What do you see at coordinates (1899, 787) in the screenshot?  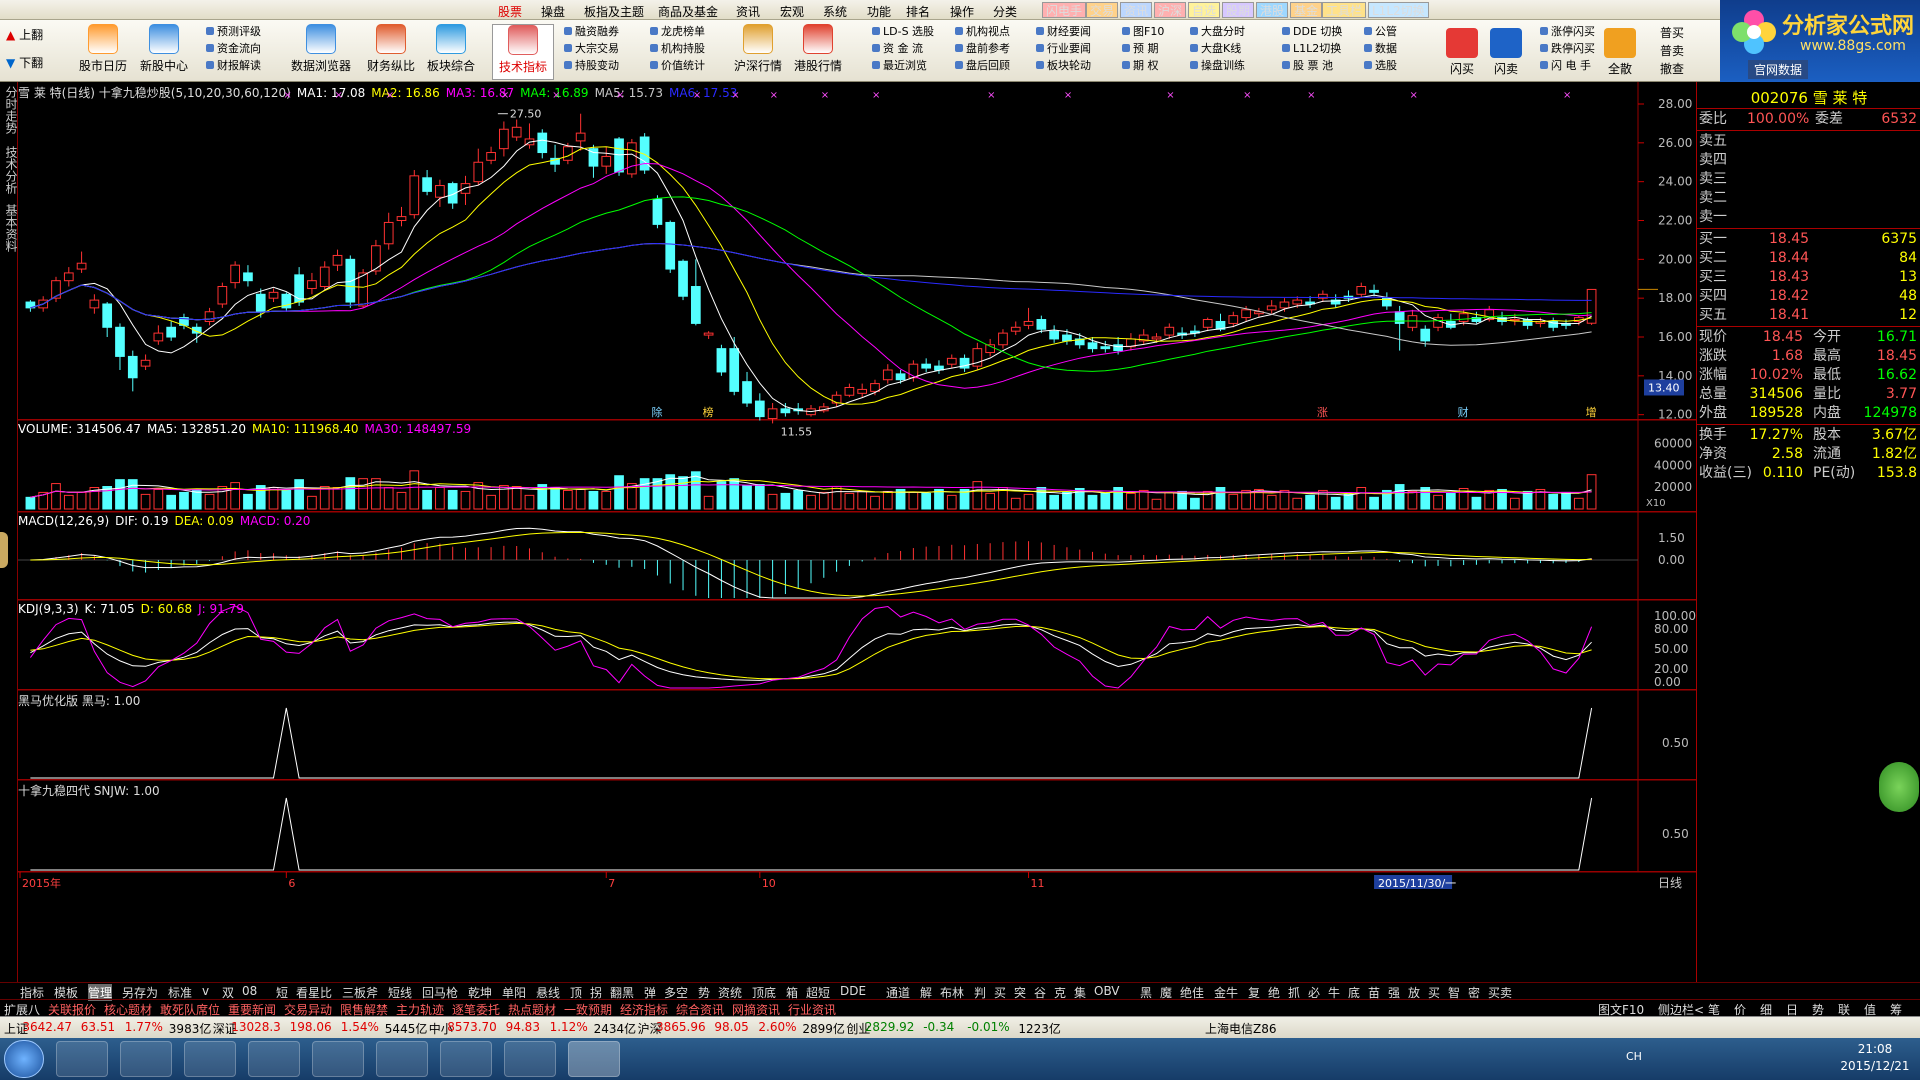 I see `speedup-ball-widget` at bounding box center [1899, 787].